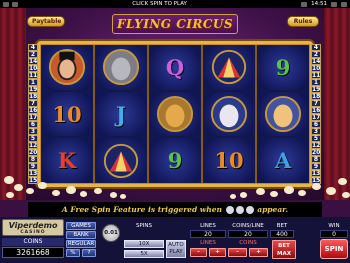  Describe the element at coordinates (144, 254) in the screenshot. I see `spins-5x-button: 5X` at that location.